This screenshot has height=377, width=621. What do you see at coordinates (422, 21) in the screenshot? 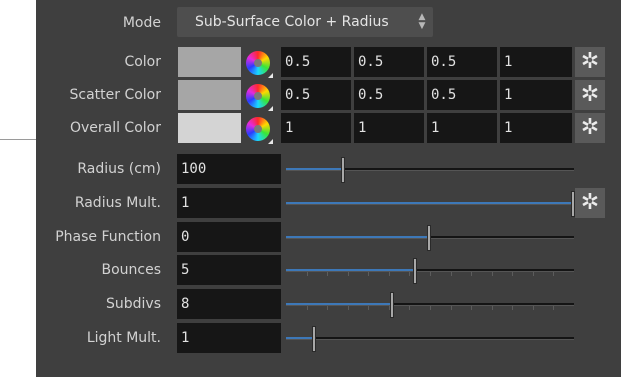
I see `dropdown-arrows-icon: ▲ ▼` at bounding box center [422, 21].